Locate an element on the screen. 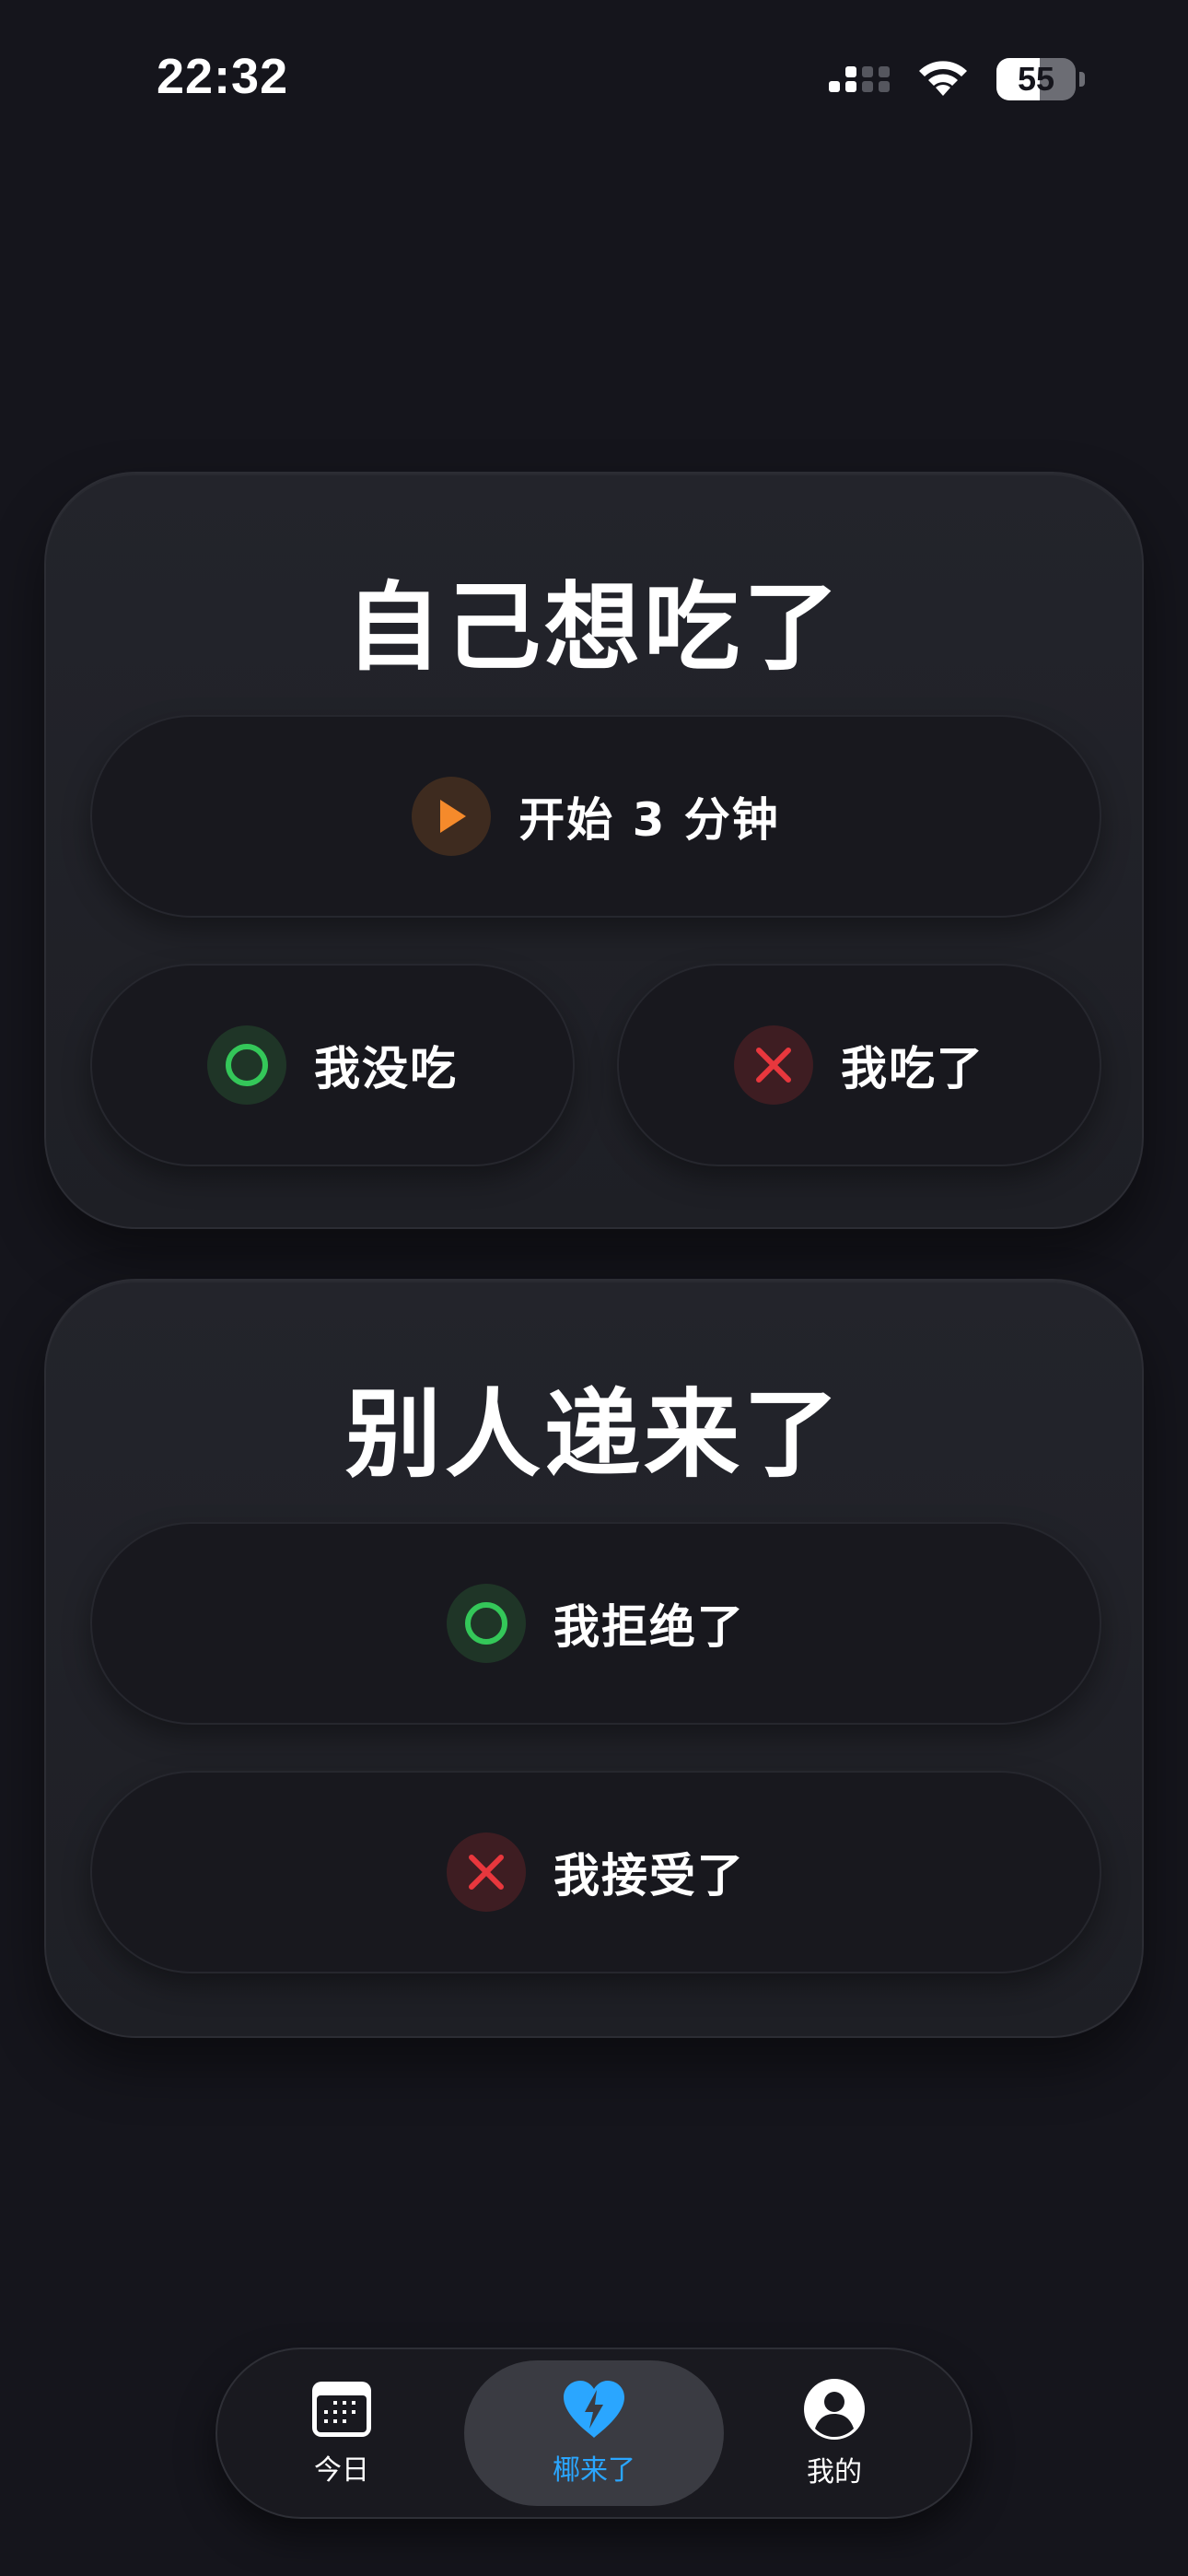 The image size is (1188, 2576). refused-button: 我拒绝了 is located at coordinates (595, 1623).